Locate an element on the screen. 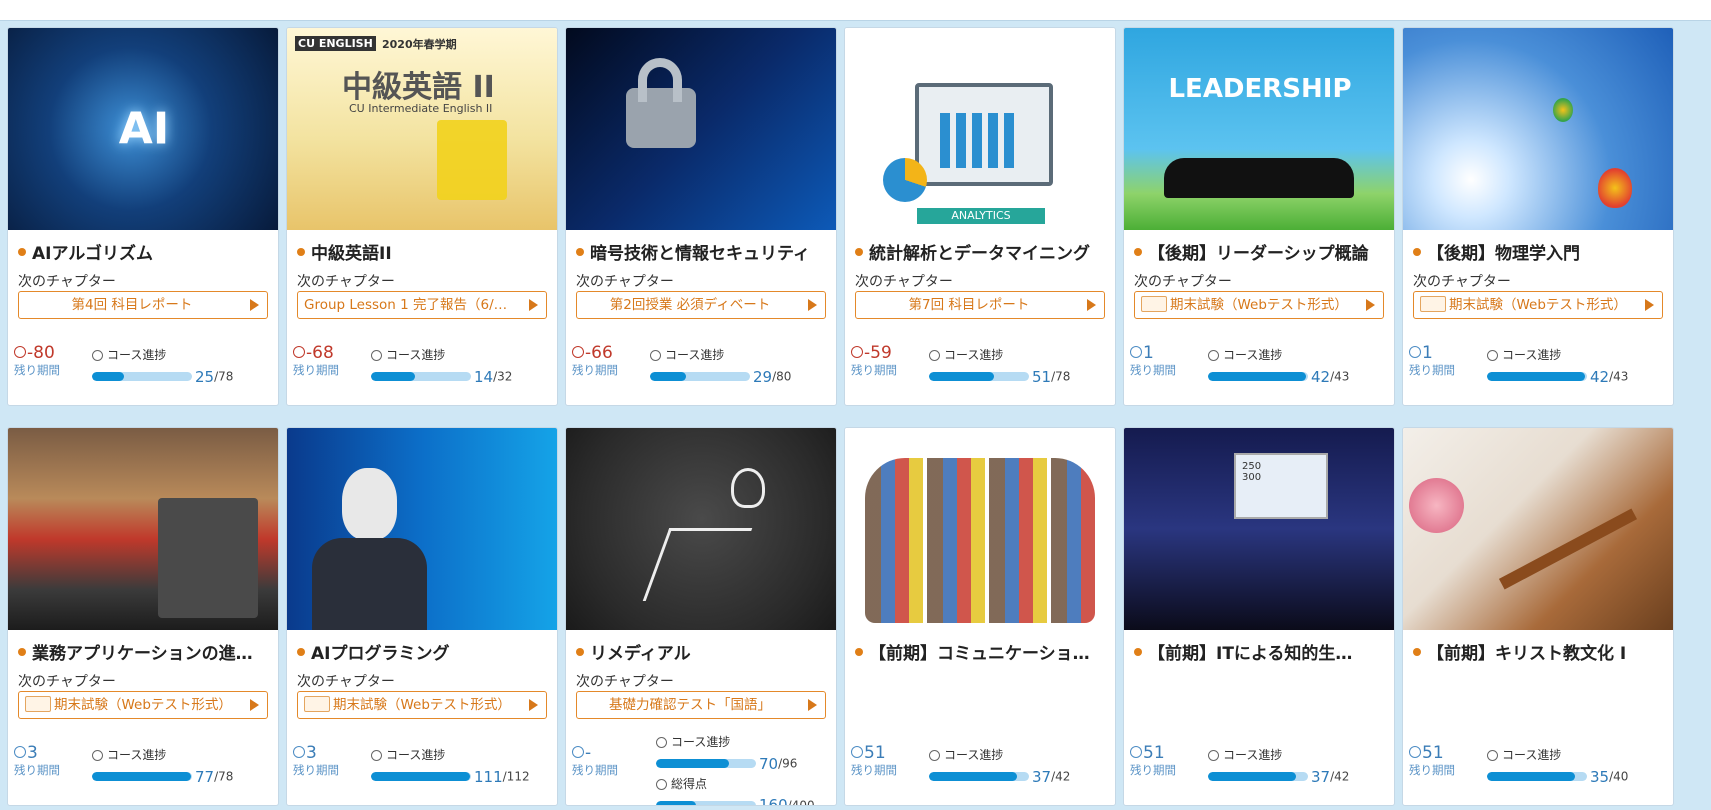  next-chapter-button: 第4回 科目レポート is located at coordinates (143, 305).